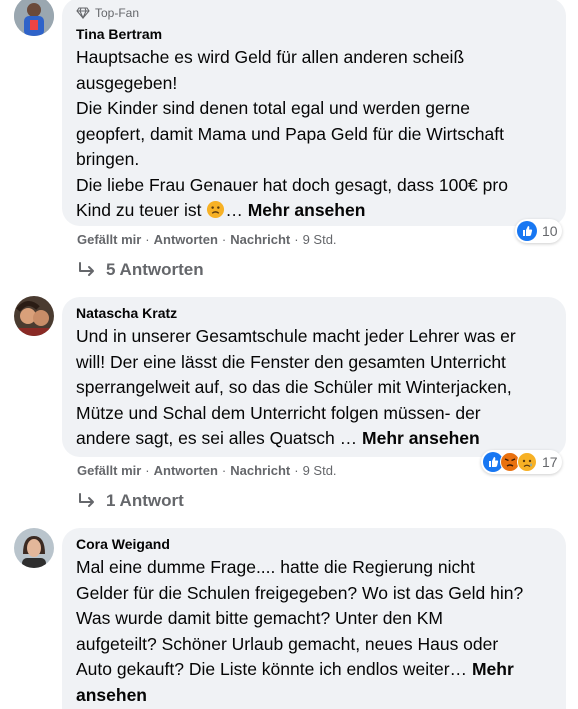 Image resolution: width=578 pixels, height=709 pixels. I want to click on text-fragment: andere sagt, es sei alles Quatsch, so click(205, 438).